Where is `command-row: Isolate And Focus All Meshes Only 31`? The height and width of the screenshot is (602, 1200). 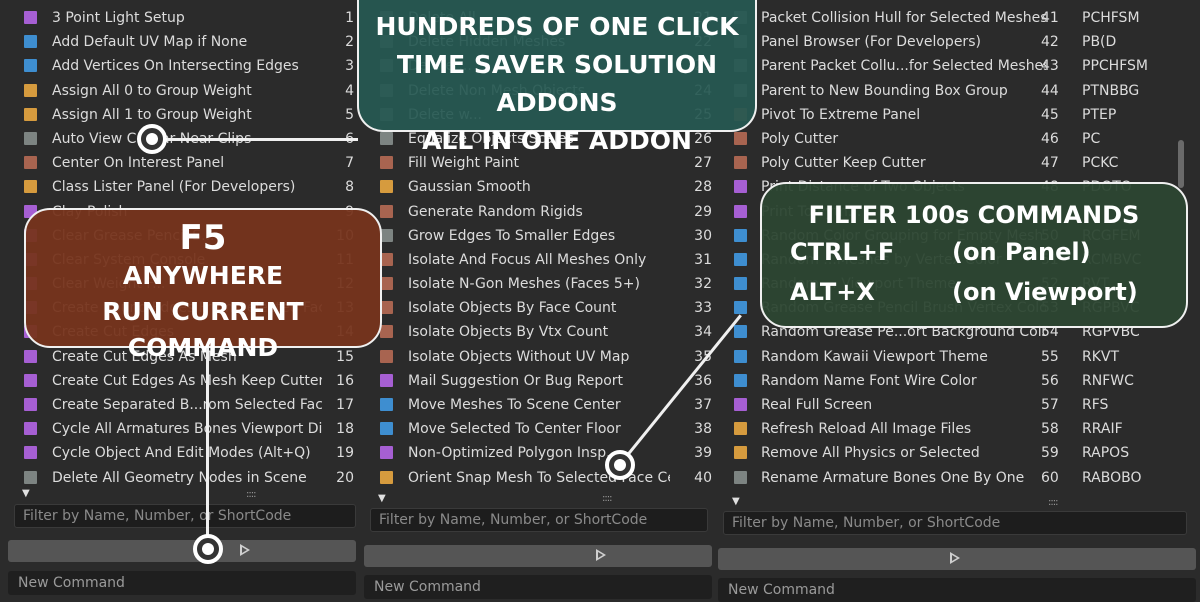
command-row: Isolate And Focus All Meshes Only 31 is located at coordinates (539, 260).